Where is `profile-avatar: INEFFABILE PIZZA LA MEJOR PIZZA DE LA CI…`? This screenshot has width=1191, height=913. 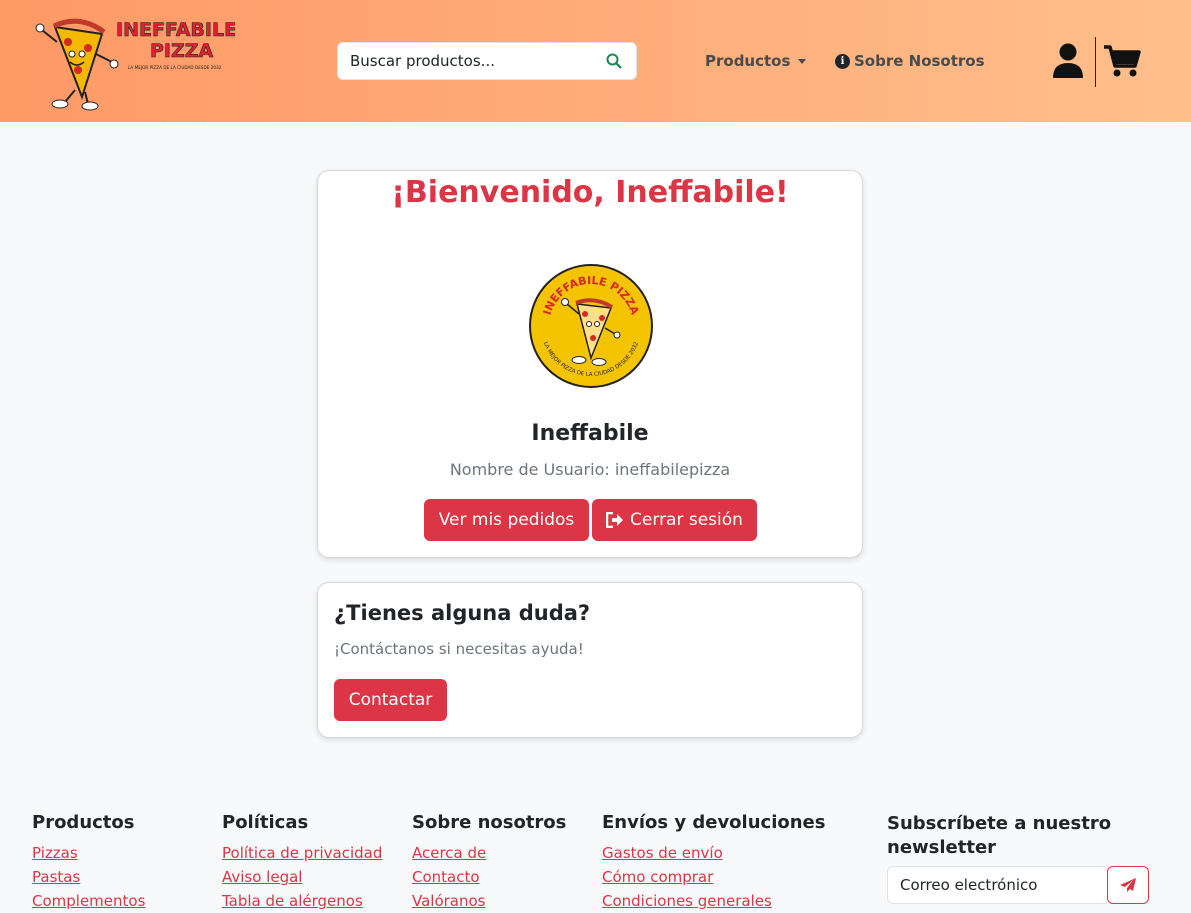
profile-avatar: INEFFABILE PIZZA LA MEJOR PIZZA DE LA CI… is located at coordinates (591, 326).